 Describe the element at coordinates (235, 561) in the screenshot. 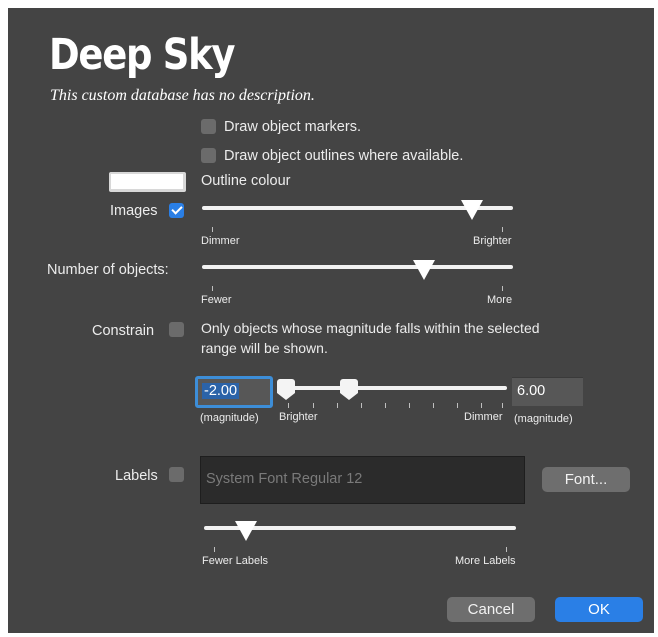

I see `labels-slider-min-label: Fewer Labels` at that location.